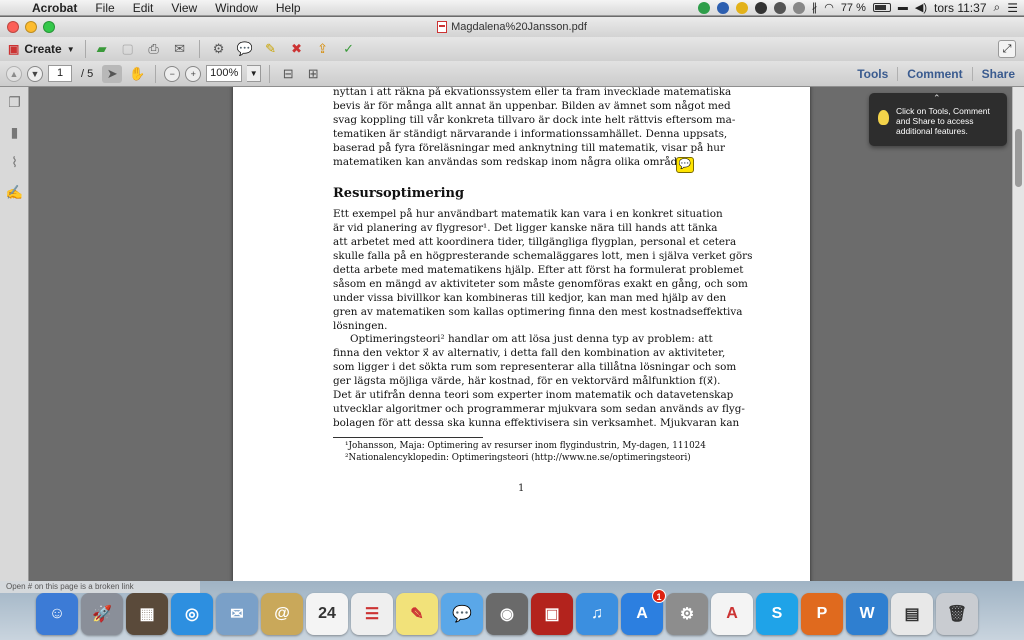 This screenshot has width=1024, height=640. What do you see at coordinates (14, 49) in the screenshot?
I see `create-pdf-icon: ▣` at bounding box center [14, 49].